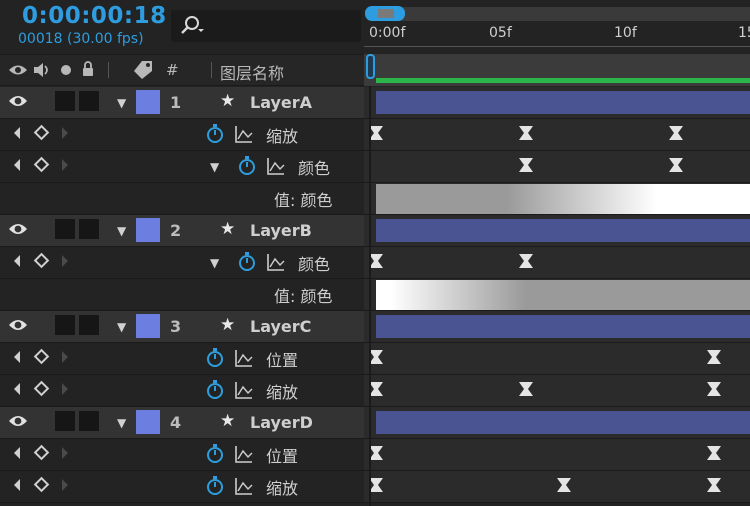 This screenshot has width=750, height=506. What do you see at coordinates (281, 102) in the screenshot?
I see `layer-name: LayerA` at bounding box center [281, 102].